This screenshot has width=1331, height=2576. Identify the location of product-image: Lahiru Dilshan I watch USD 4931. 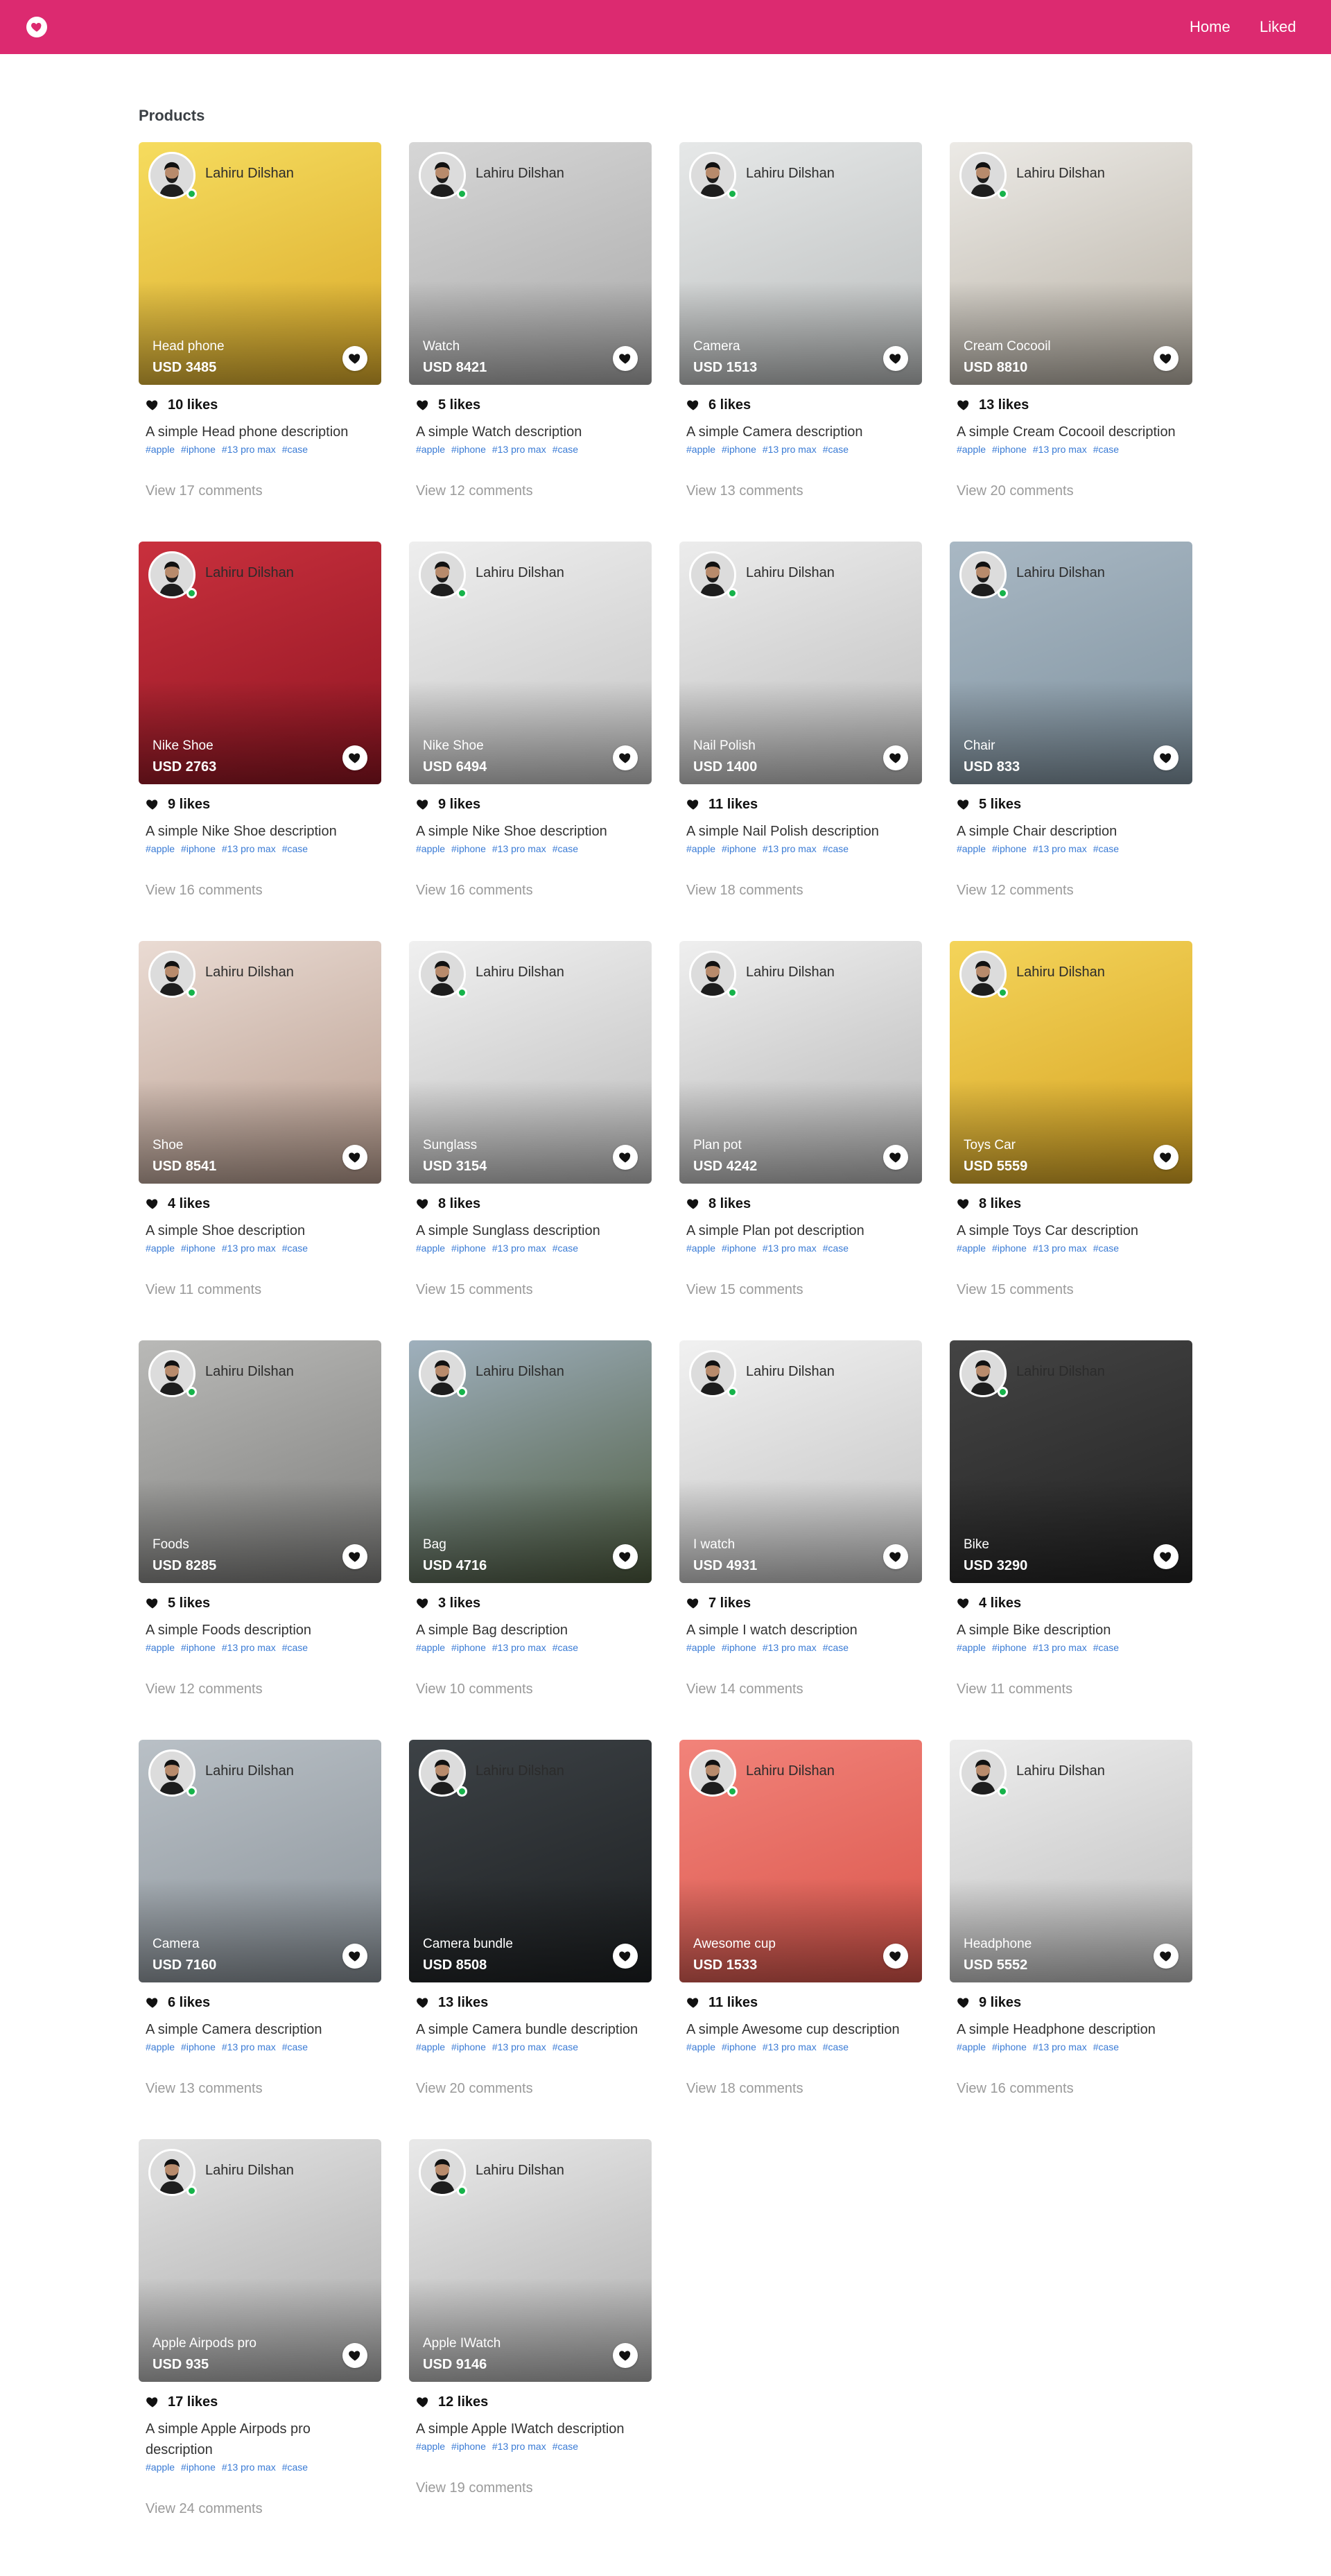
(800, 1461).